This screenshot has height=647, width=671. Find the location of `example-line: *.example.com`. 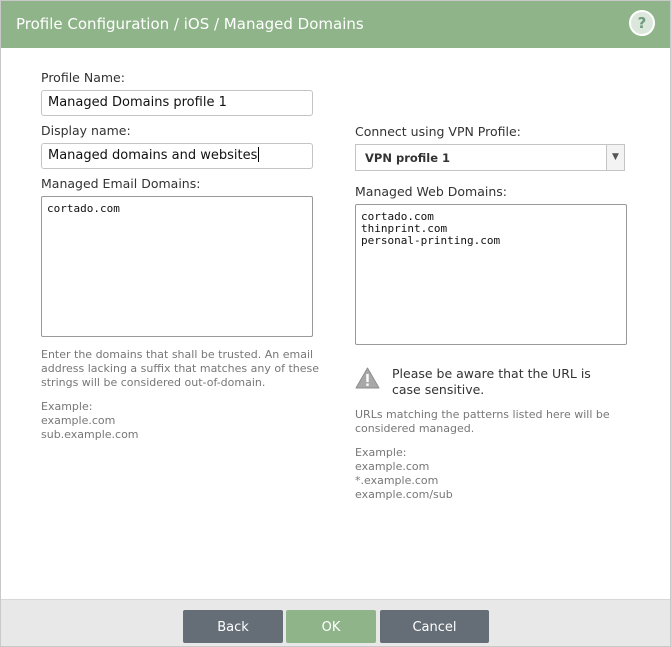

example-line: *.example.com is located at coordinates (397, 480).